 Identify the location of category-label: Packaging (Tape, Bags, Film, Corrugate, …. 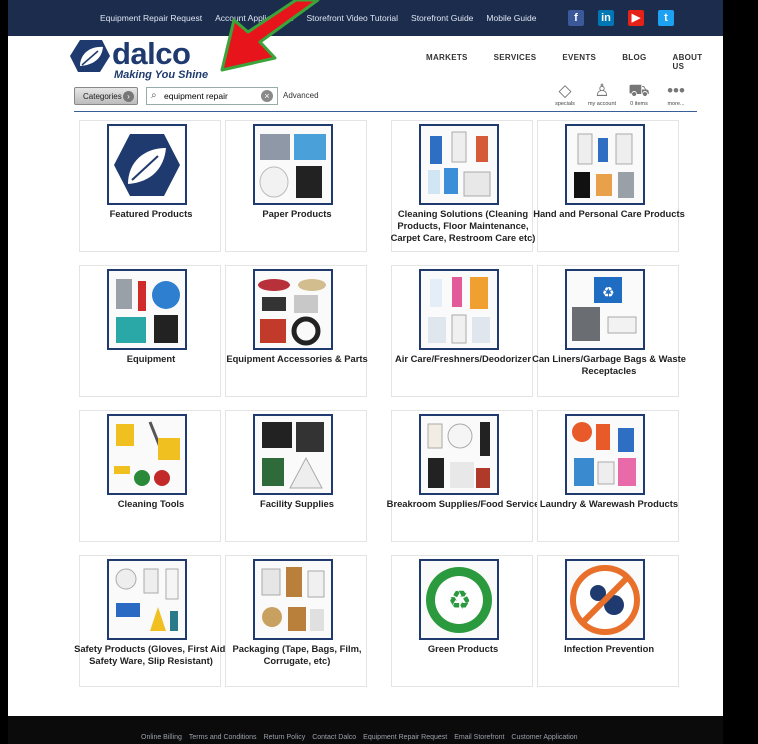
(297, 655).